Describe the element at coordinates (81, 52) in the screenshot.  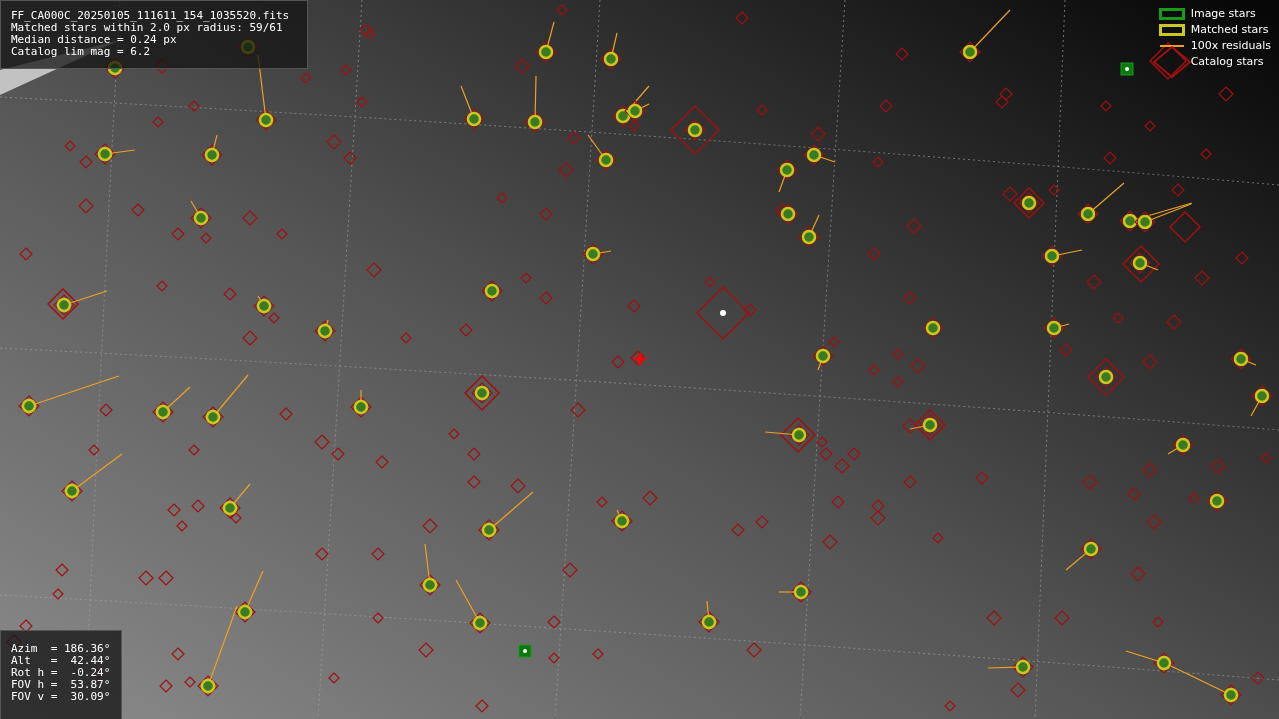
I see `info-text: Catalog lim mag = 6.2` at that location.